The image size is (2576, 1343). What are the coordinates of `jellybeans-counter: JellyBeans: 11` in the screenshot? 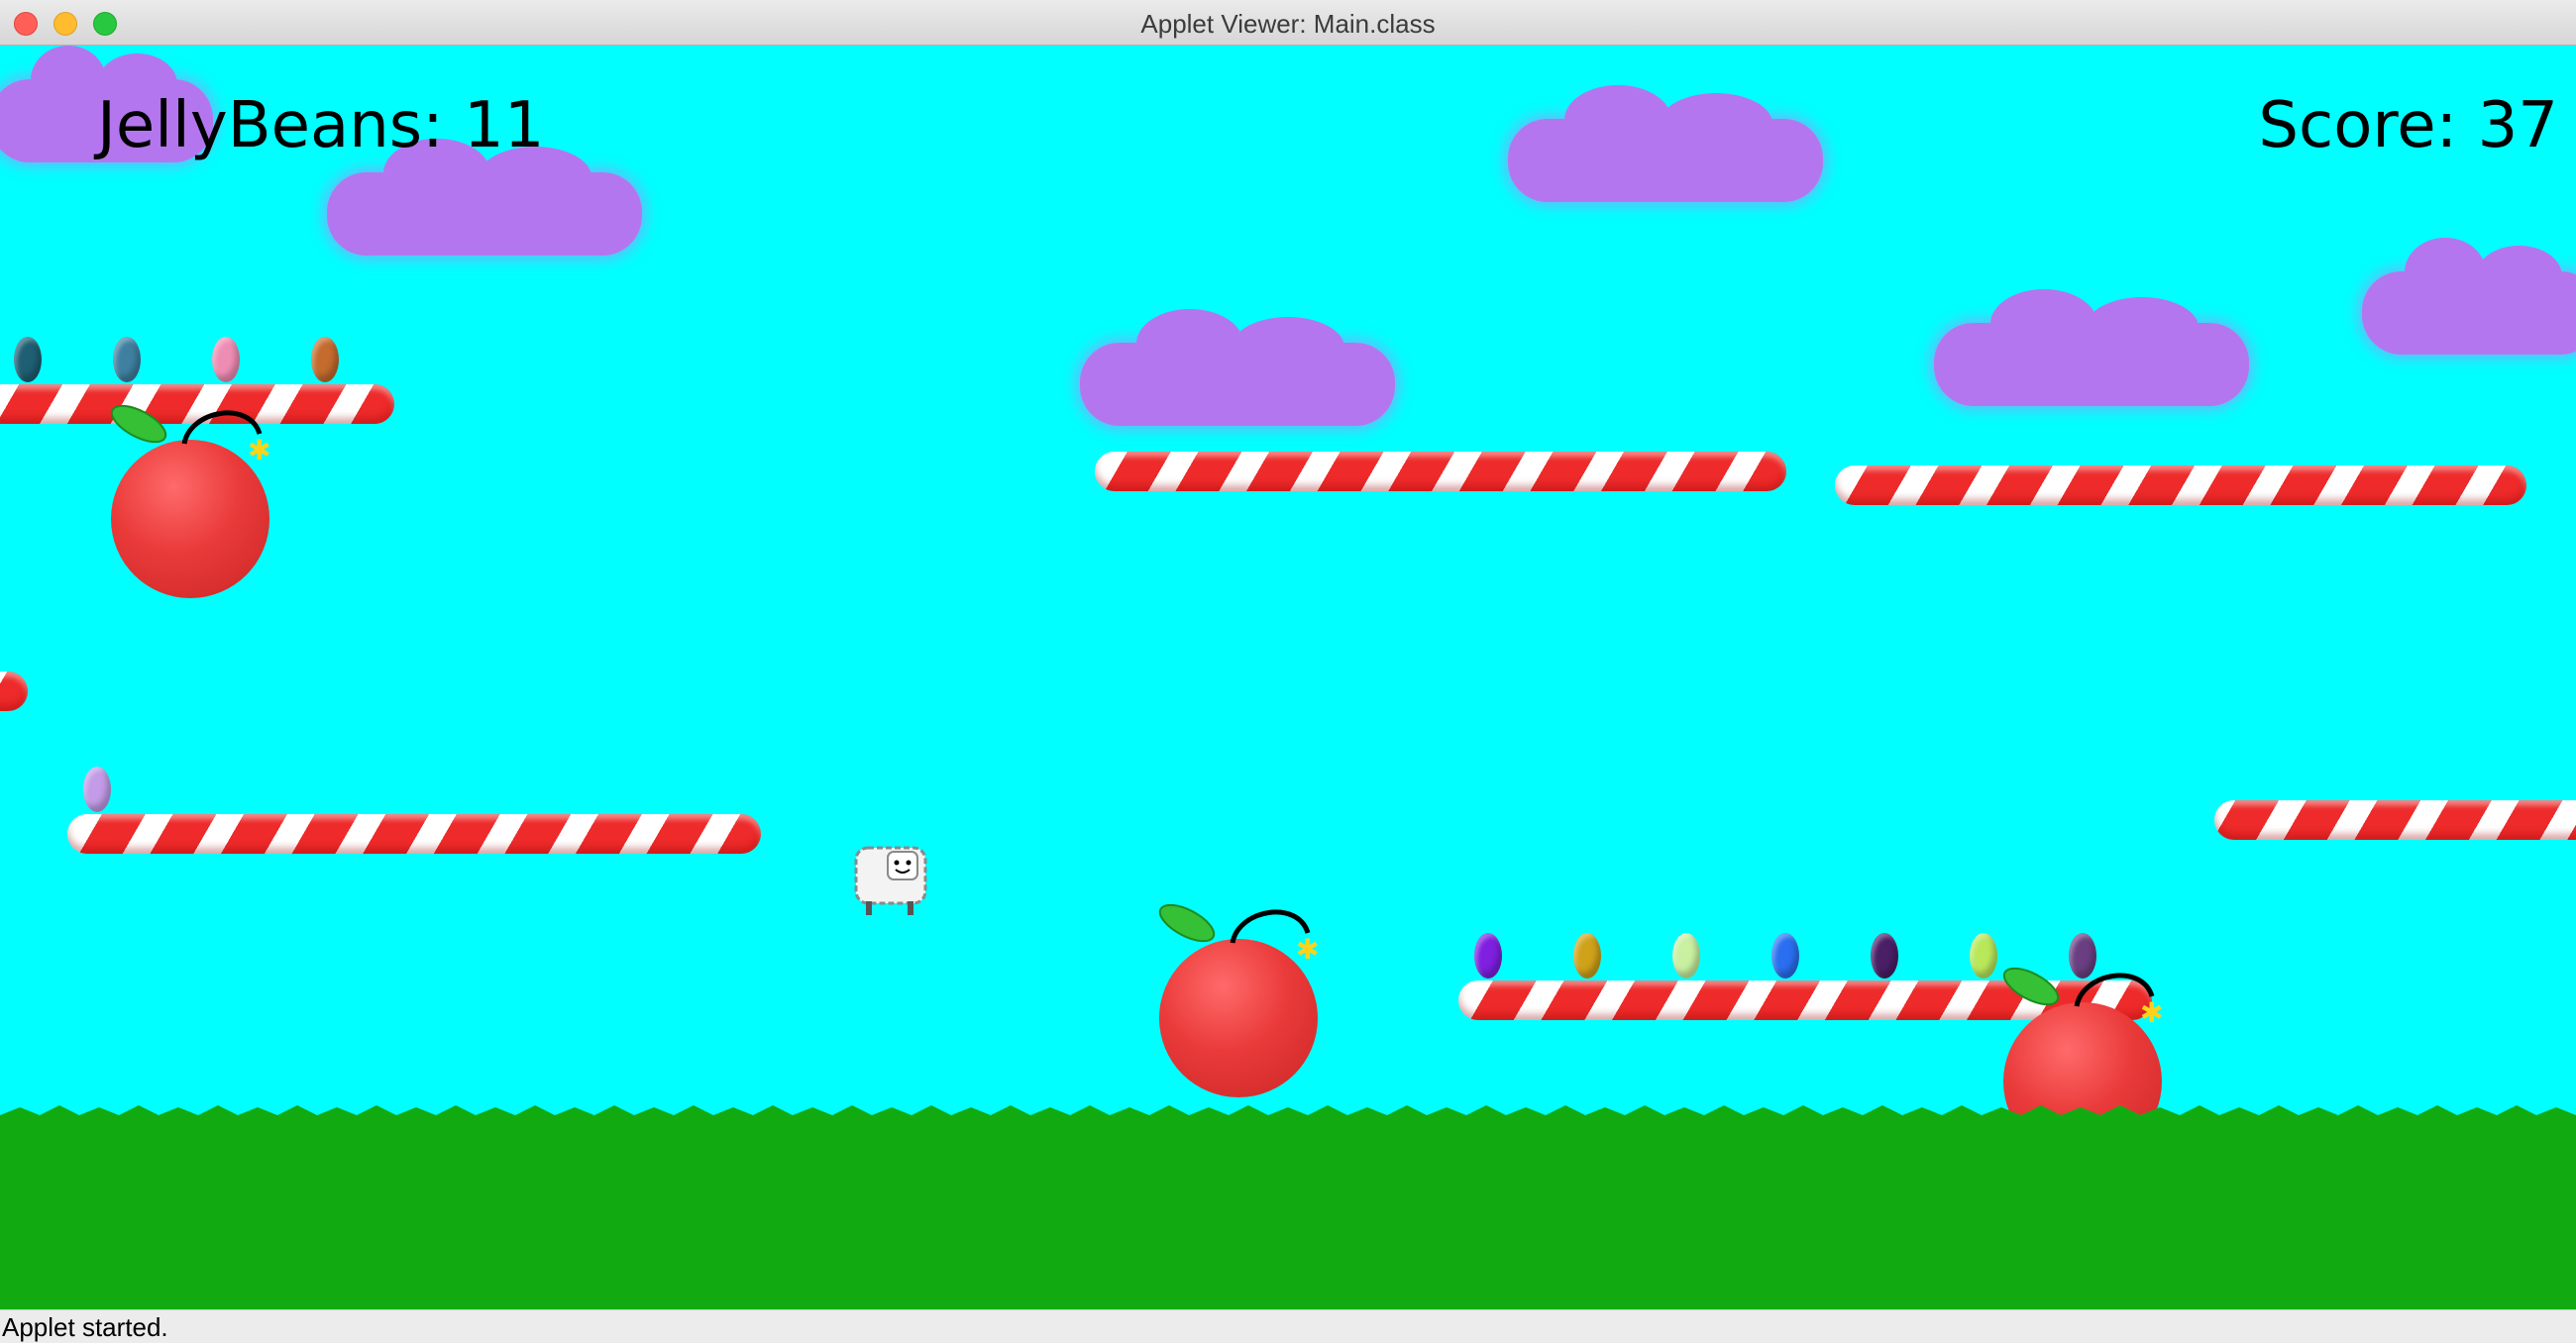 It's located at (321, 125).